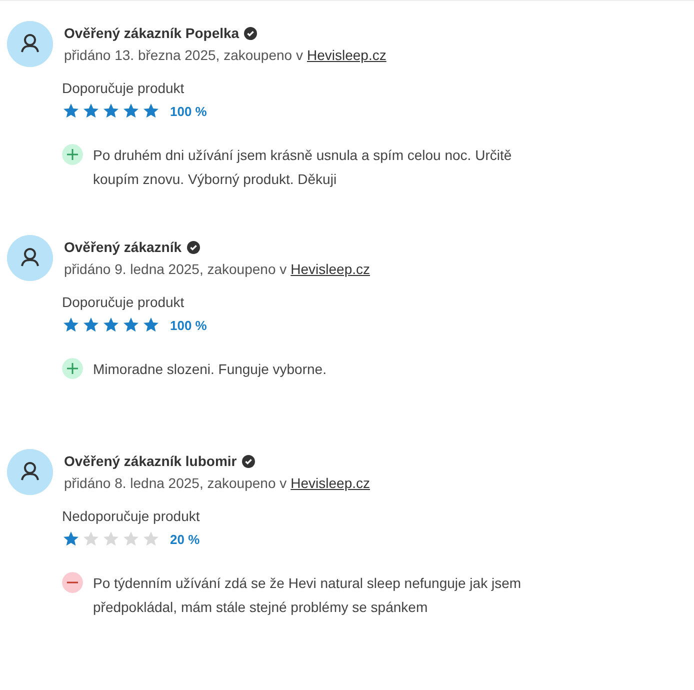  What do you see at coordinates (123, 247) in the screenshot?
I see `reviewer-name: Ověřený zákazník` at bounding box center [123, 247].